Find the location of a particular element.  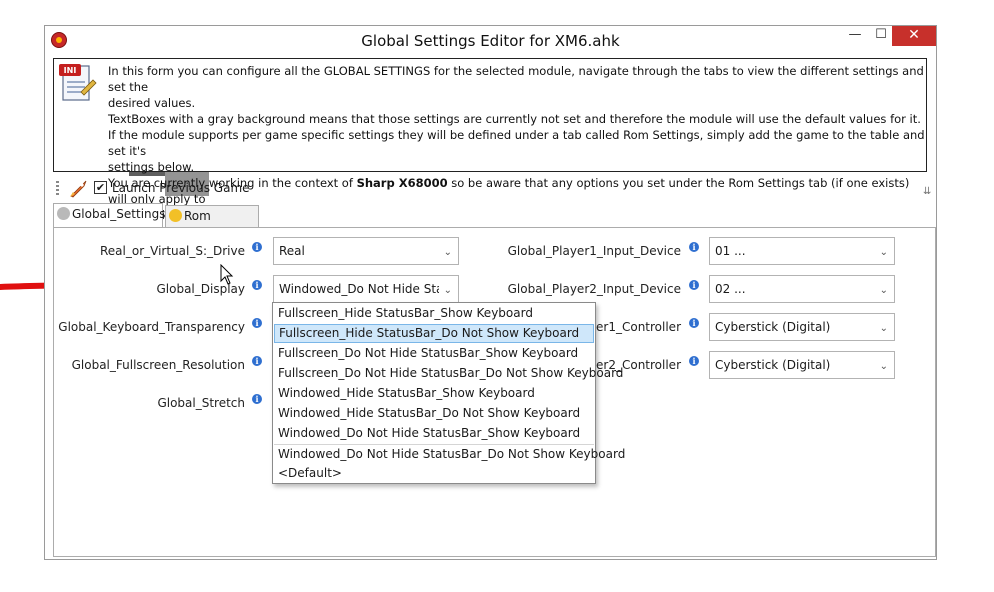

setting-label-drive: Real_or_Virtual_S:_Drive is located at coordinates (172, 251).